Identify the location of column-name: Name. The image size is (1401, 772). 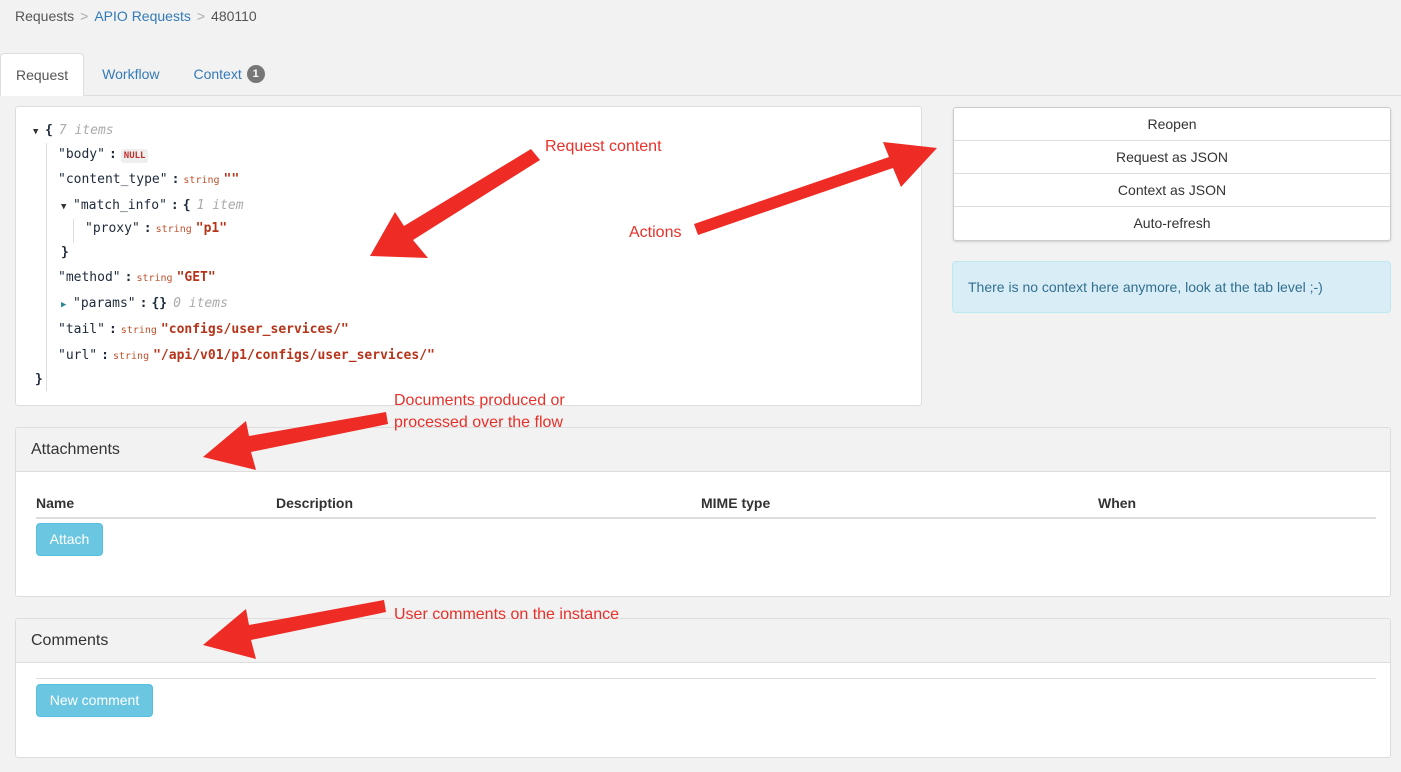
(55, 503).